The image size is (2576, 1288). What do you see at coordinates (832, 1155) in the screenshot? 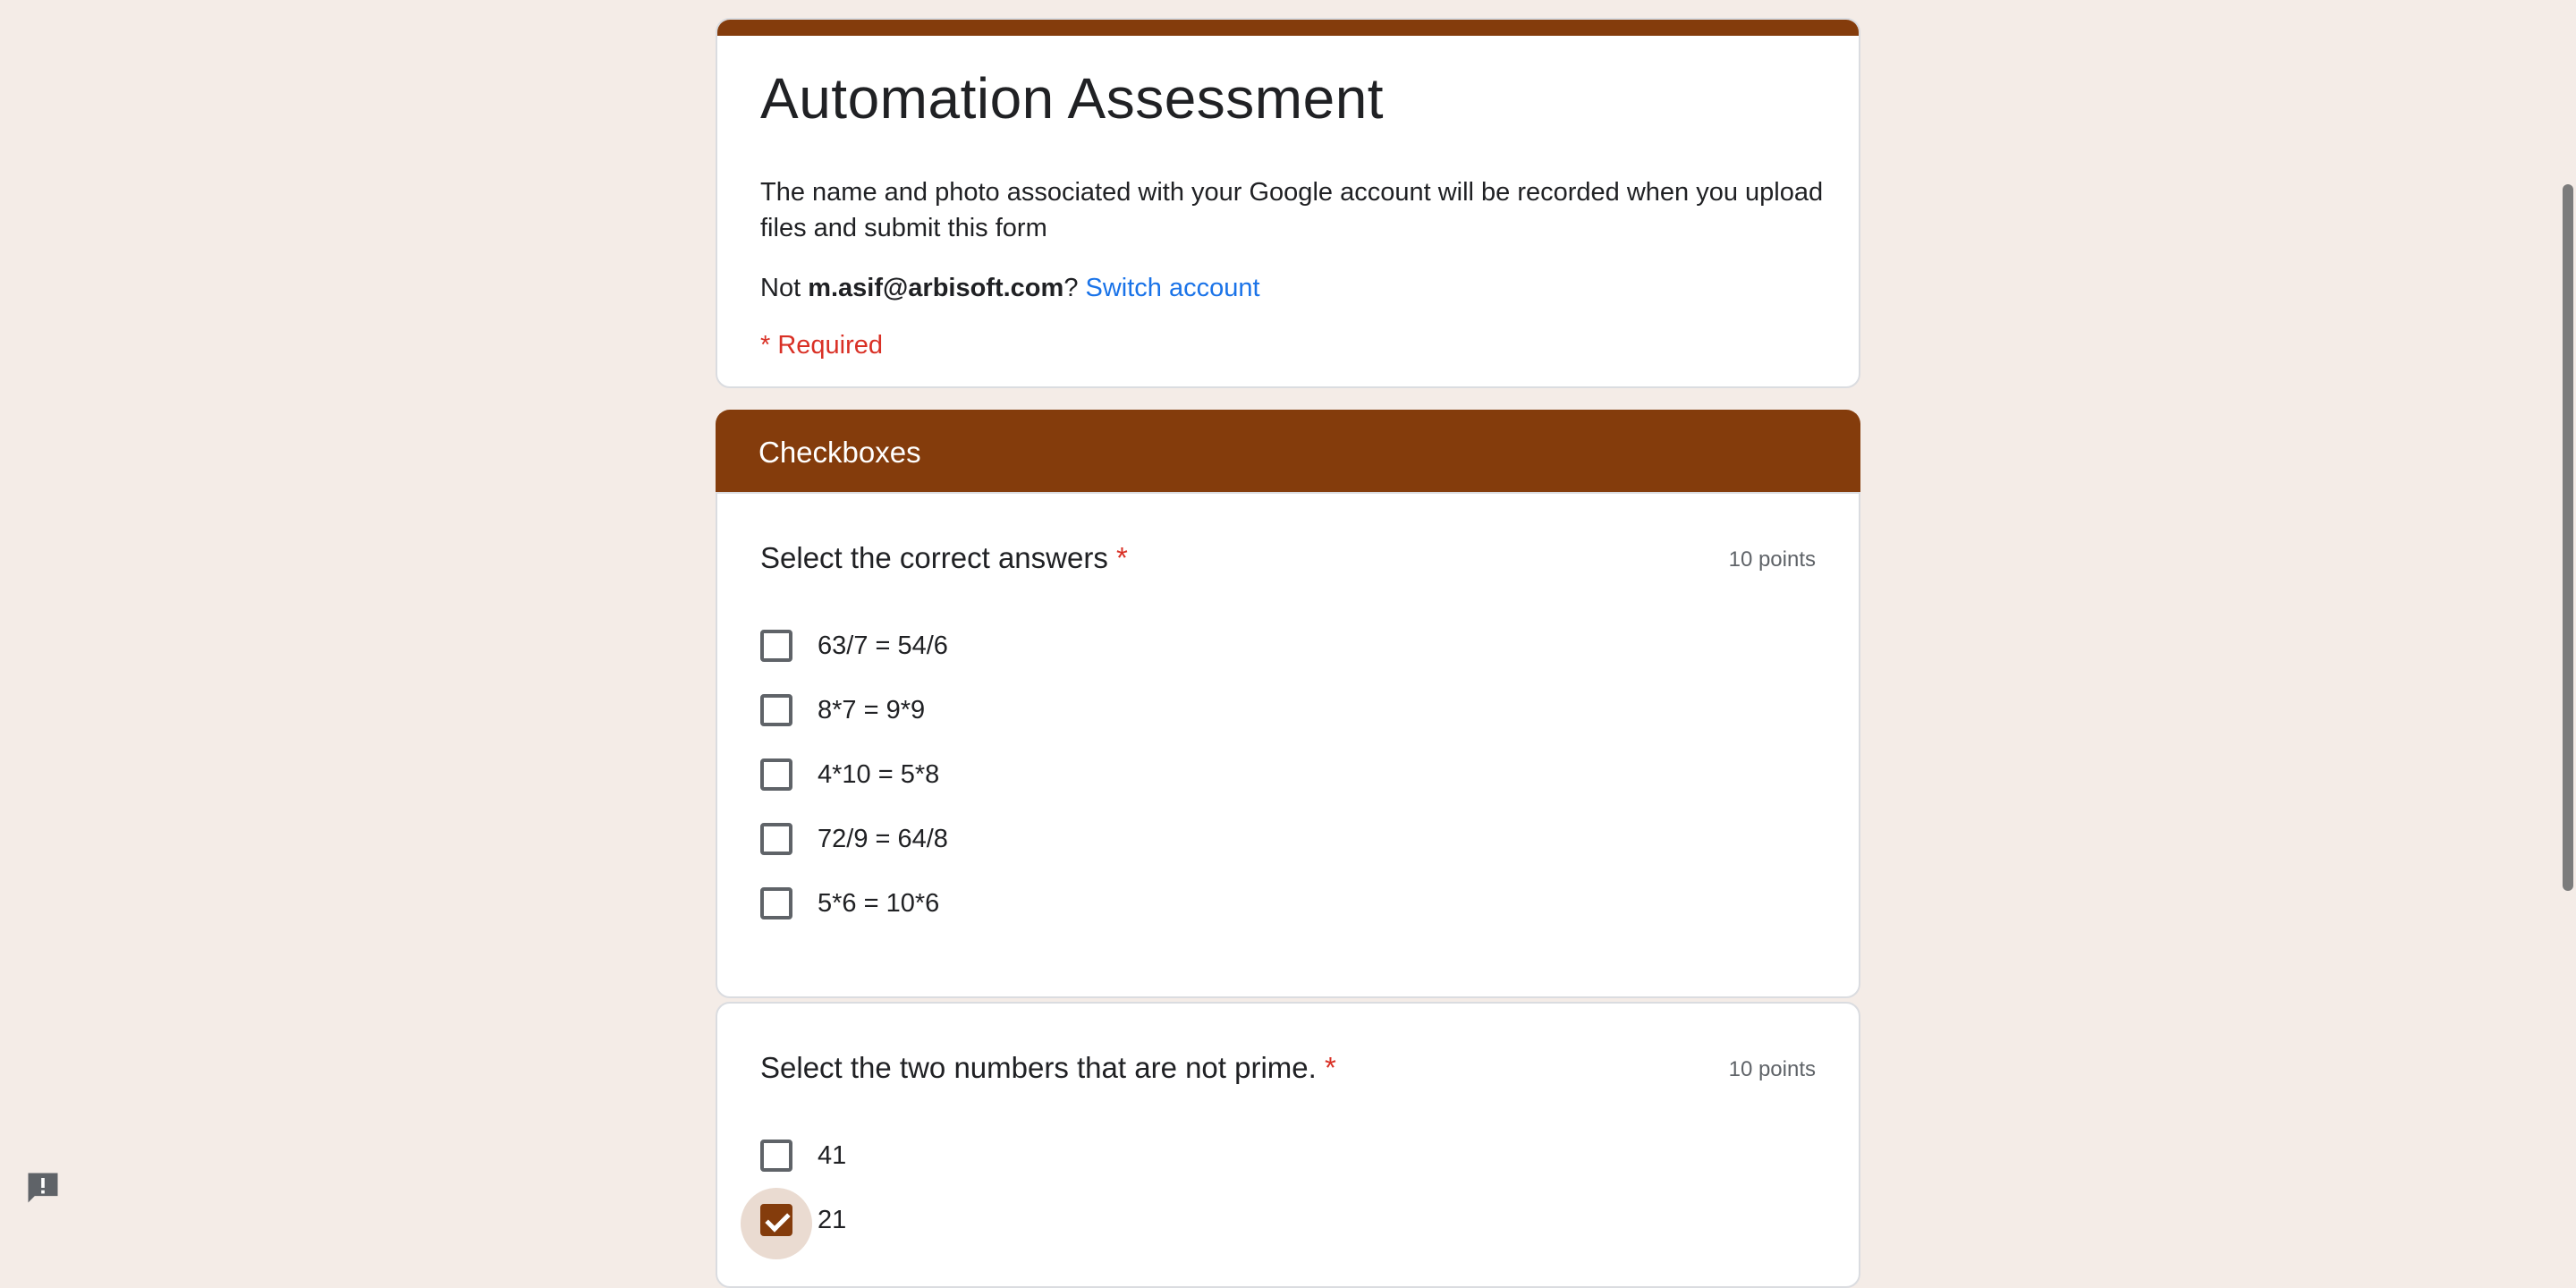
I see `option-label: 41` at bounding box center [832, 1155].